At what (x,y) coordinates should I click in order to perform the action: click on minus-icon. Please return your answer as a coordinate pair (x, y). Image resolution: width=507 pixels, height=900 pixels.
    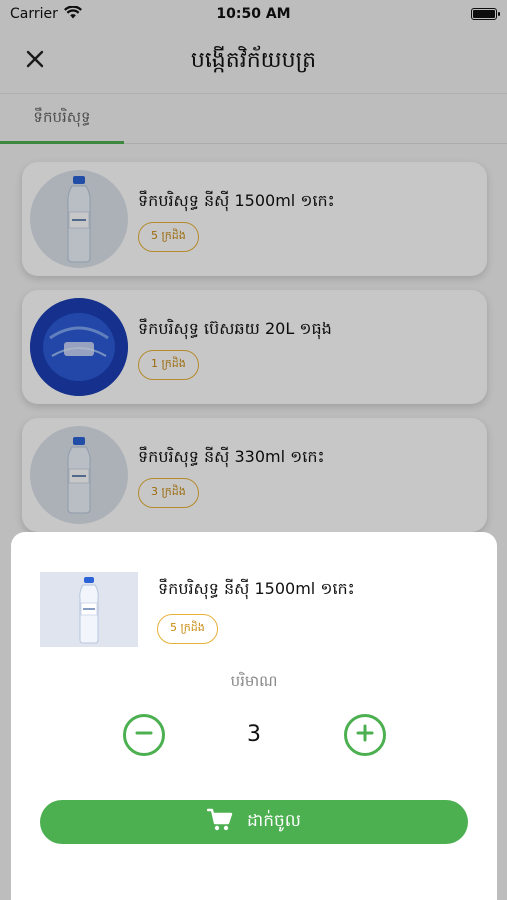
    Looking at the image, I should click on (144, 735).